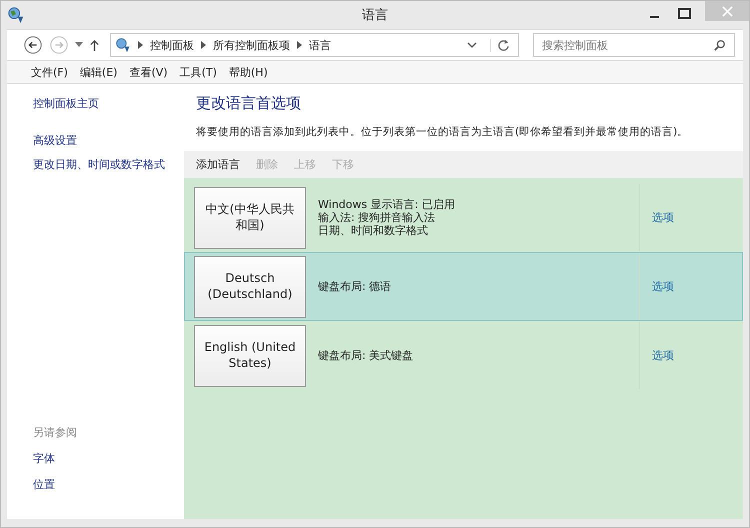  I want to click on language-row: Deutsch (Deutschland) 键盘布局: 德语 选项, so click(463, 286).